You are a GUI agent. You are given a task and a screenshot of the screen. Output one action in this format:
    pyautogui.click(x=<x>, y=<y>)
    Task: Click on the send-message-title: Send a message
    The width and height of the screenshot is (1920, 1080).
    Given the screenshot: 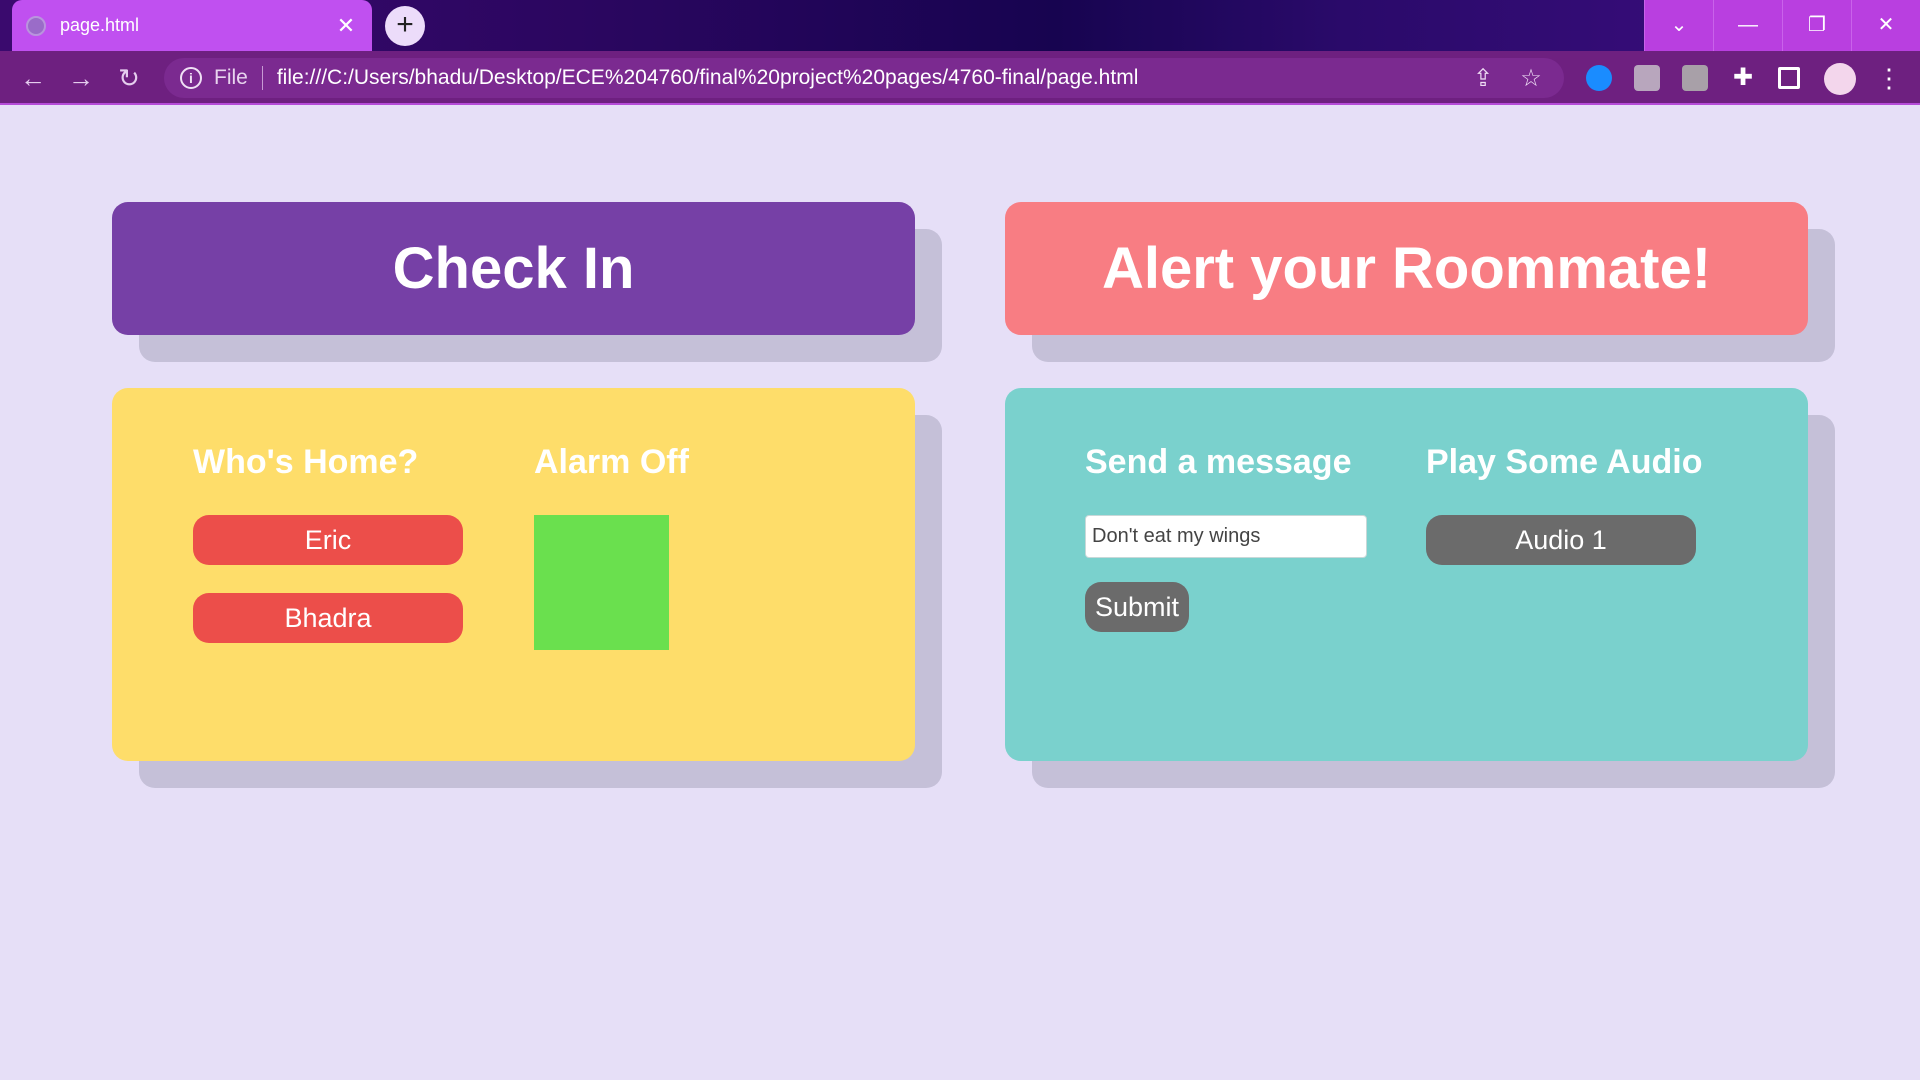 What is the action you would take?
    pyautogui.click(x=1218, y=462)
    